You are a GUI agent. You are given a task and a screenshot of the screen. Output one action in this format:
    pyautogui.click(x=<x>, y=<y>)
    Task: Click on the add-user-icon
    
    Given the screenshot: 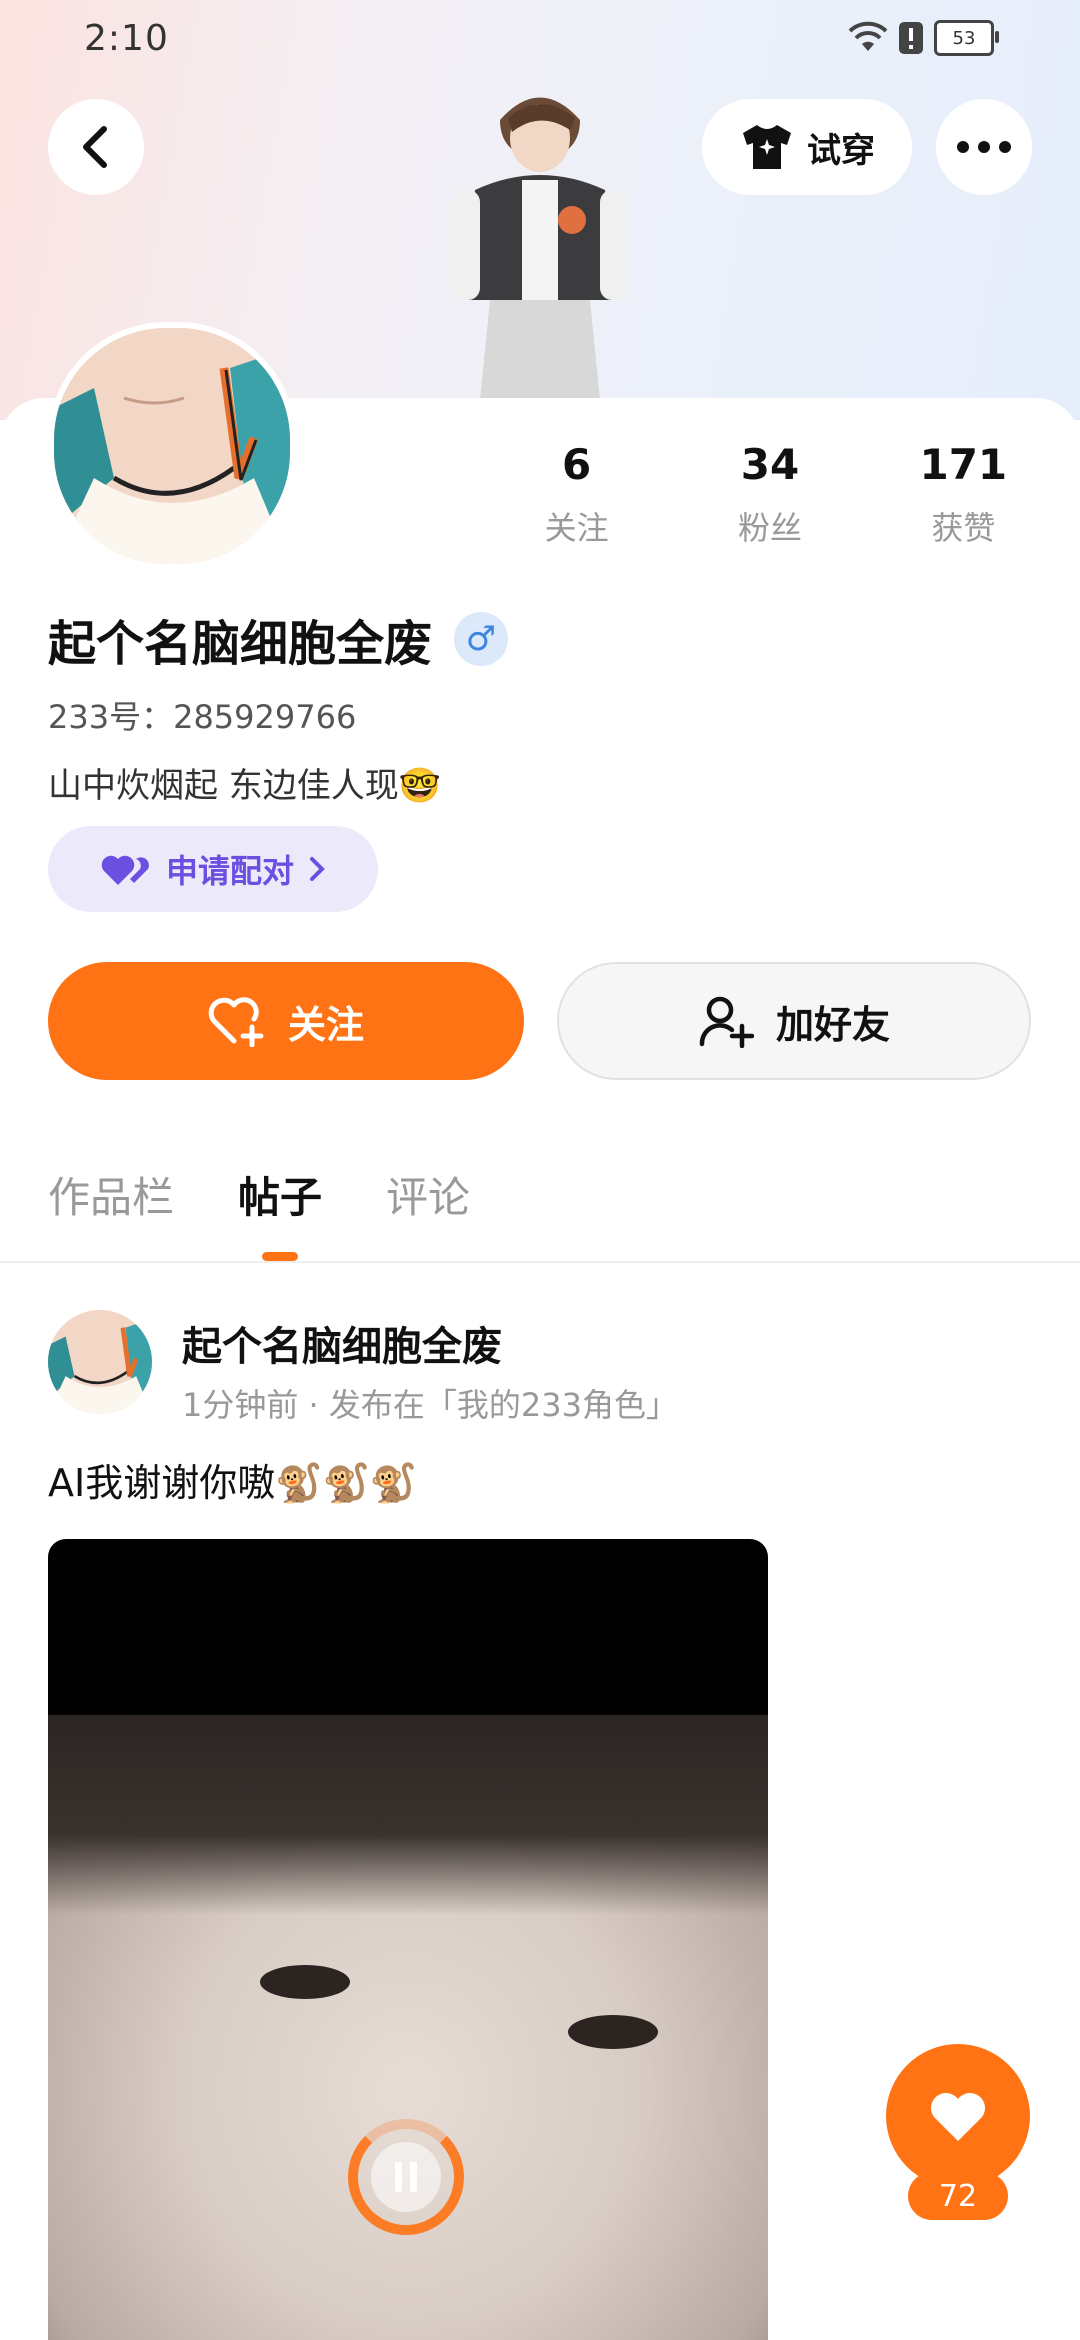 What is the action you would take?
    pyautogui.click(x=726, y=1022)
    